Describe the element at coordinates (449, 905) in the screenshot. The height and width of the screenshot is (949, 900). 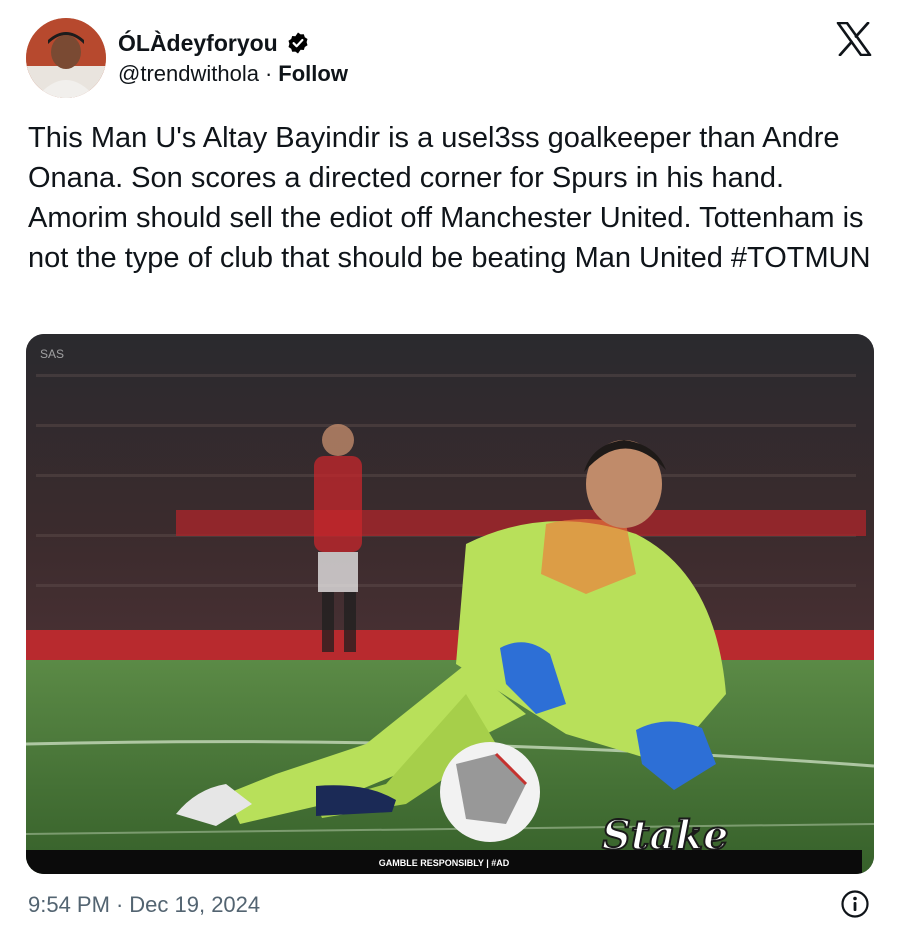
I see `tweet-footer: 9:54 PM · Dec 19, 2024` at that location.